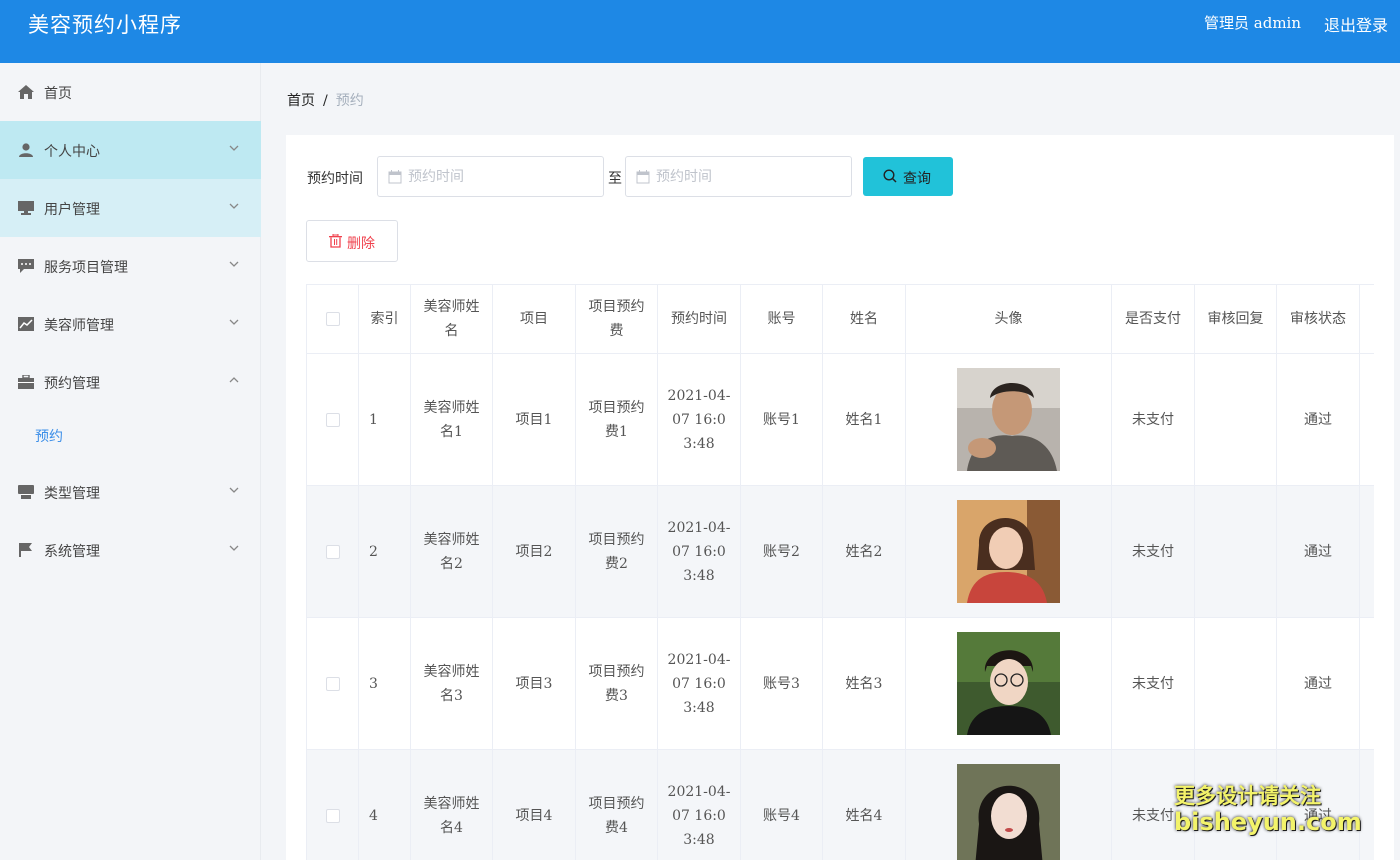 The width and height of the screenshot is (1400, 860). I want to click on date-range-separator: 至, so click(615, 179).